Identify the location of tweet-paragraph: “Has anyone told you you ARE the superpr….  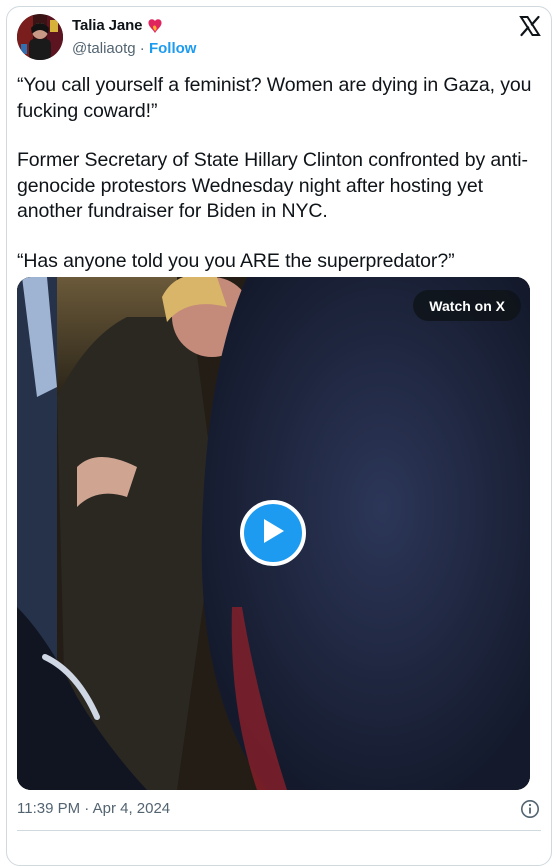
(236, 260).